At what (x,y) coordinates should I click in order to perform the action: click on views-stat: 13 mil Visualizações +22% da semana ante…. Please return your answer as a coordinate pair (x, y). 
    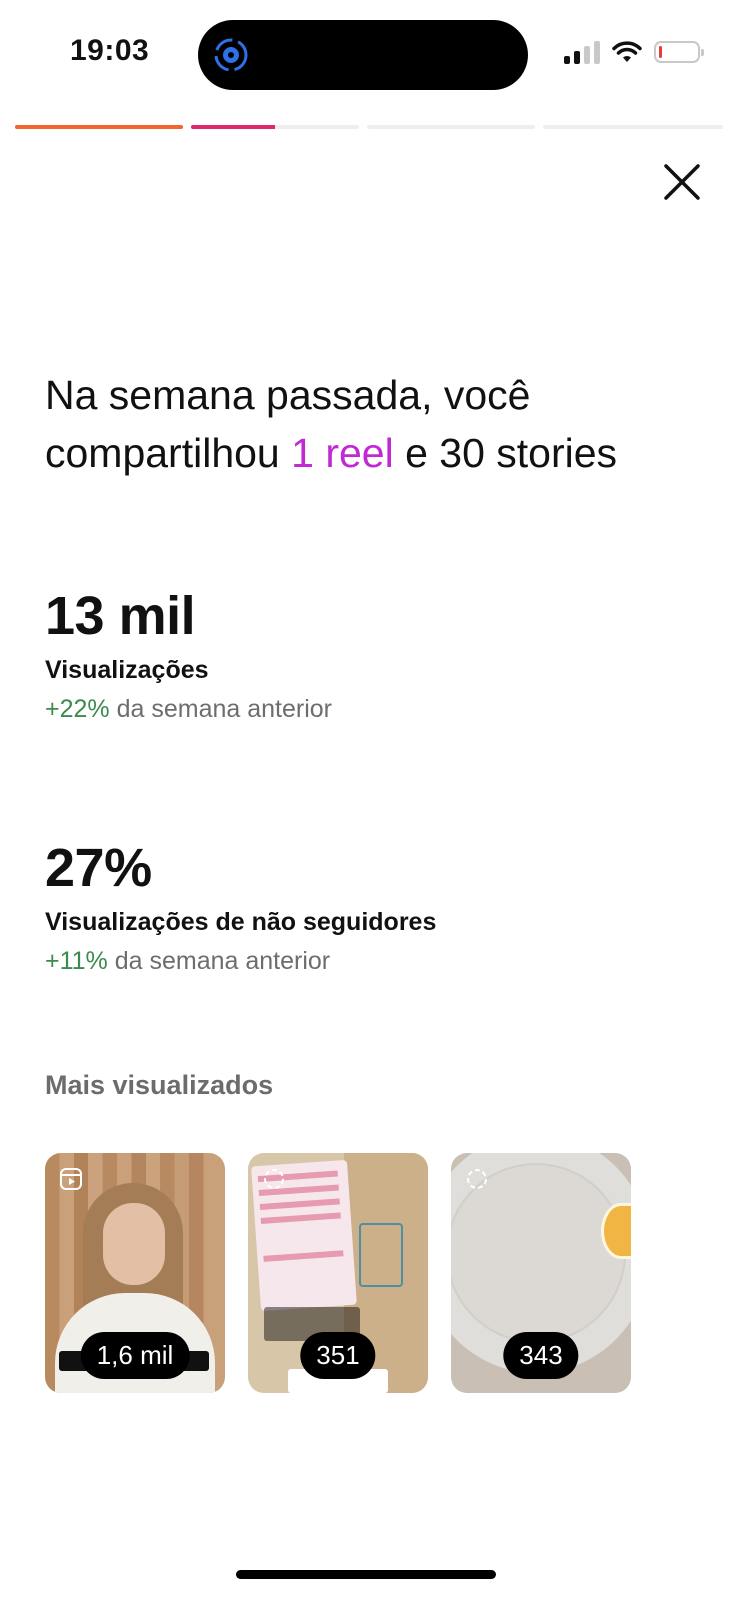
    Looking at the image, I should click on (188, 655).